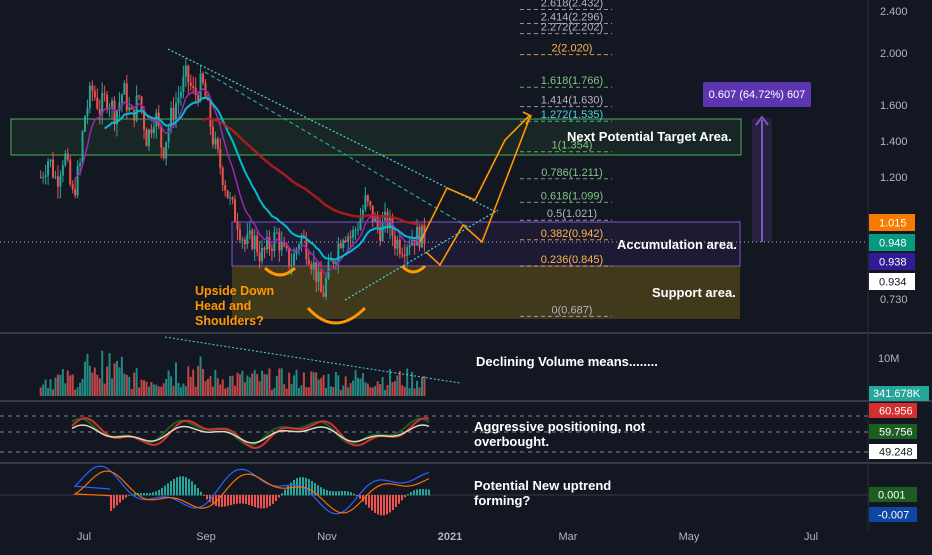 The image size is (932, 555). I want to click on macd-annotation-line1: Potential New uptrend, so click(542, 485).